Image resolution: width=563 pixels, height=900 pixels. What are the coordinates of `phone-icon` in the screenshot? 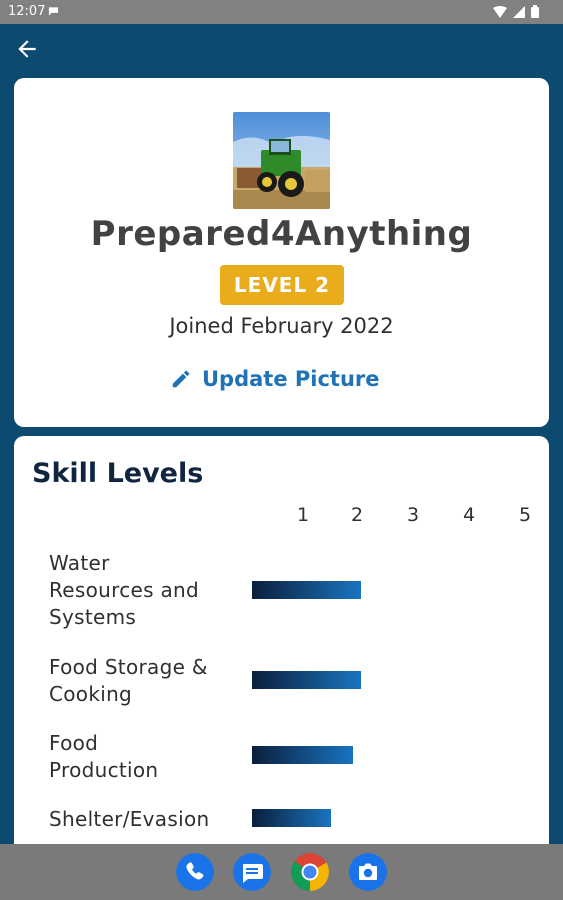 It's located at (195, 872).